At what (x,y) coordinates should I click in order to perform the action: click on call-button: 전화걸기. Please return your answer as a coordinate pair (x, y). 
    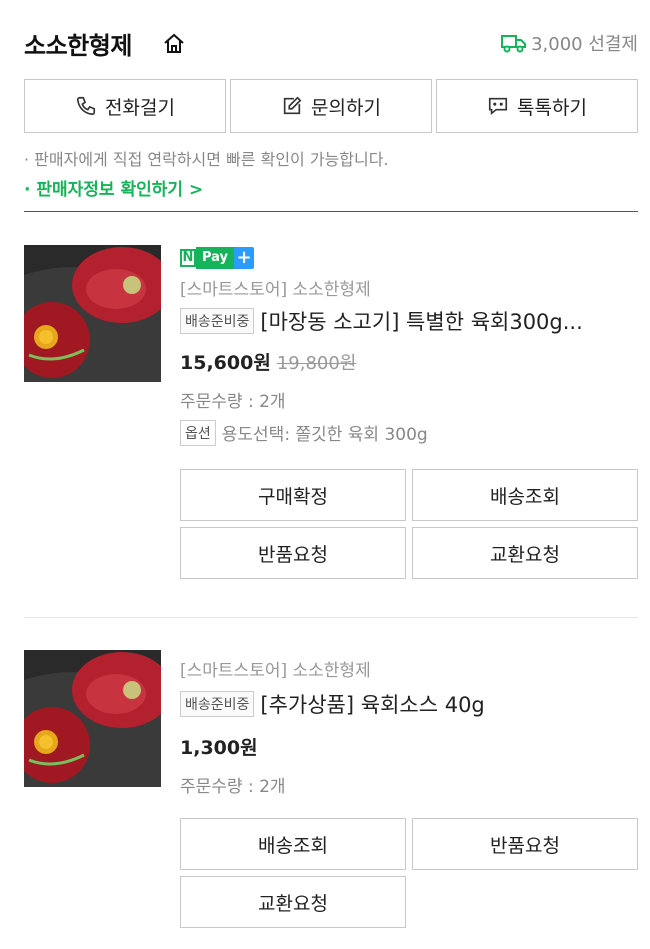
    Looking at the image, I should click on (125, 106).